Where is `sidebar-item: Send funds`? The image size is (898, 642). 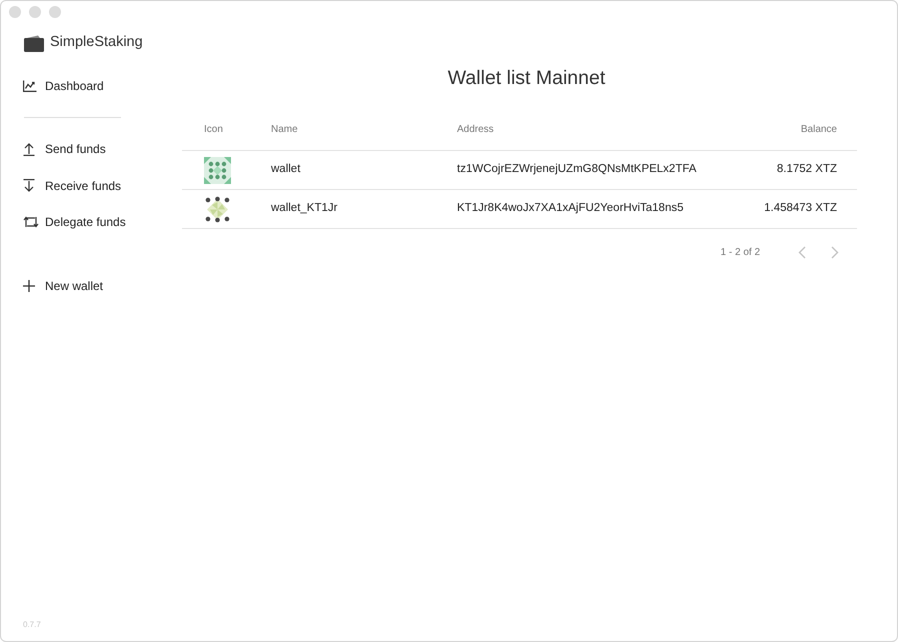
sidebar-item: Send funds is located at coordinates (80, 149).